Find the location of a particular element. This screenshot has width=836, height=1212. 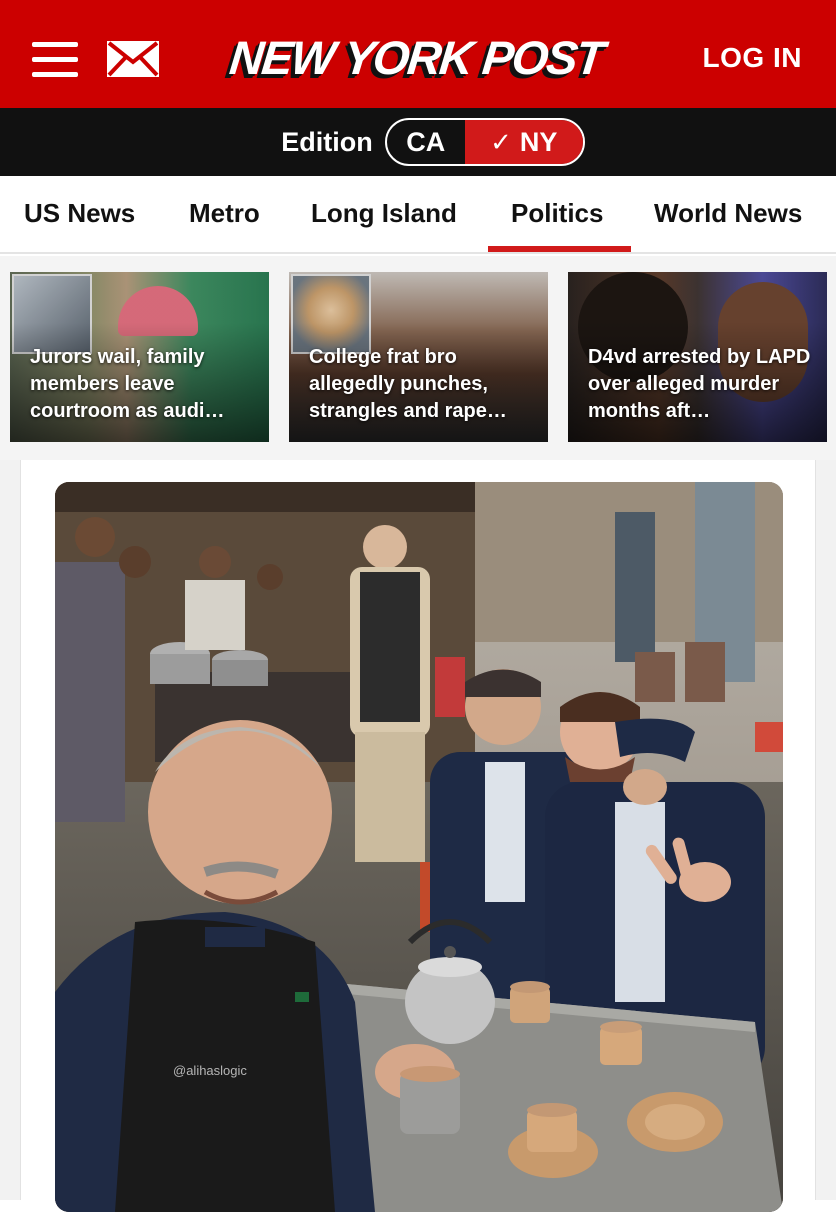

edition-option-ny: ✓ NY is located at coordinates (523, 142).